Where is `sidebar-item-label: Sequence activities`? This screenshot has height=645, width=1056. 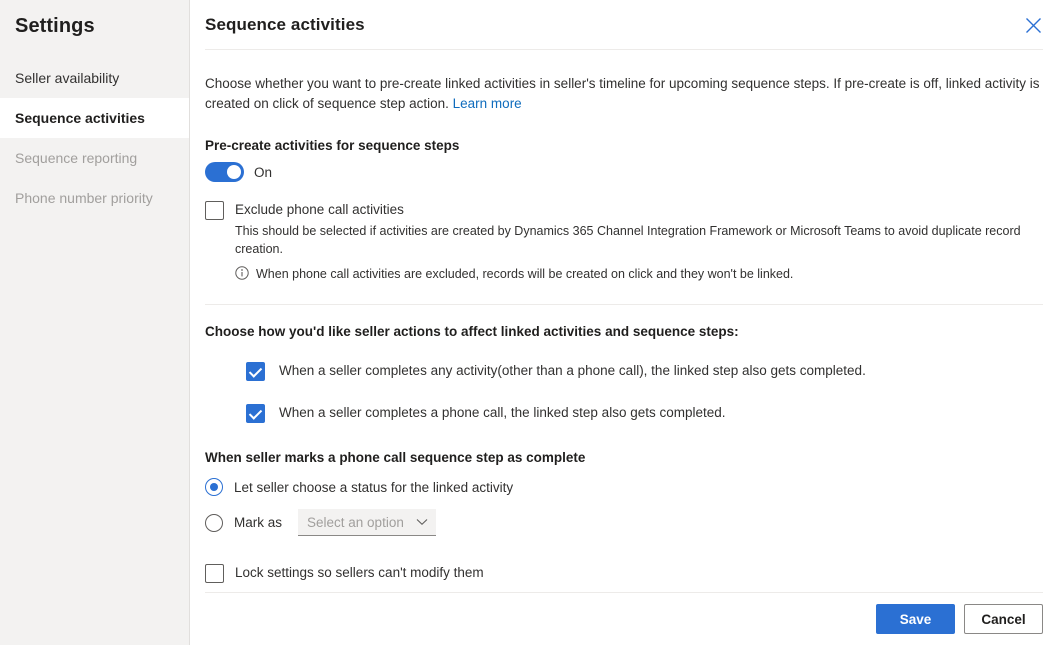 sidebar-item-label: Sequence activities is located at coordinates (80, 118).